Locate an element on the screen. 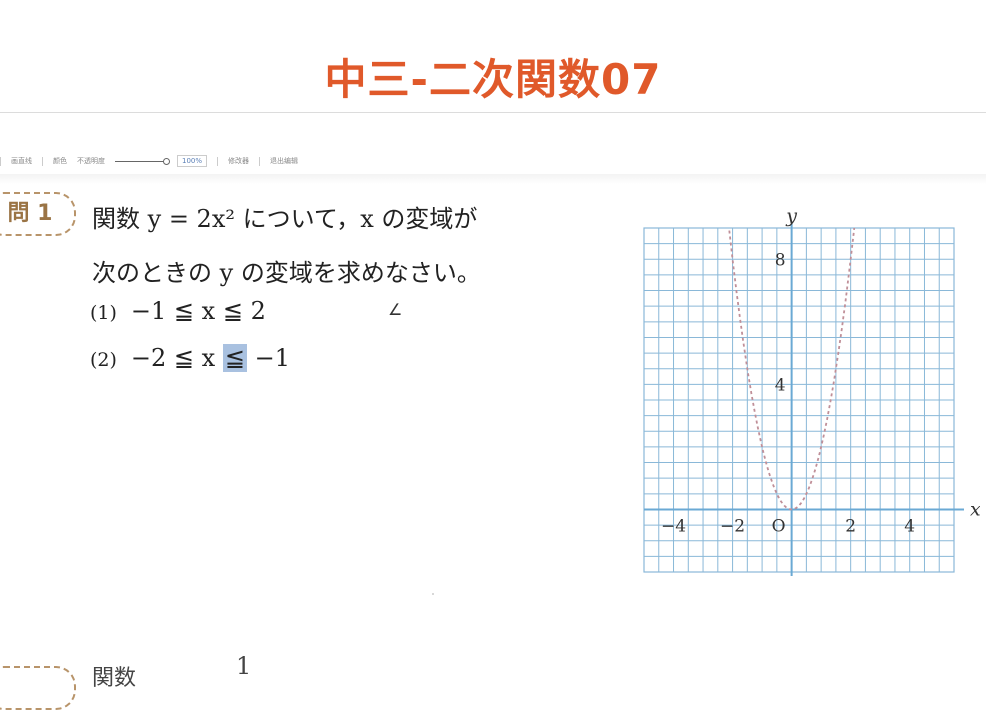  subitem-index: (1) is located at coordinates (103, 313).